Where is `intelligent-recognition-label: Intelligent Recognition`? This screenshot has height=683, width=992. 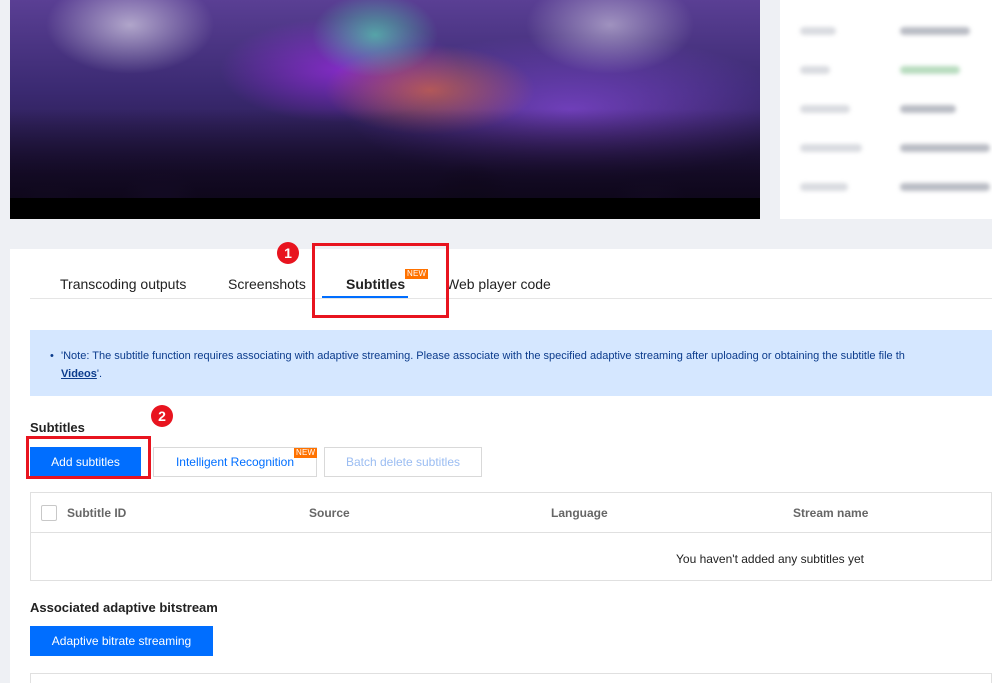 intelligent-recognition-label: Intelligent Recognition is located at coordinates (235, 462).